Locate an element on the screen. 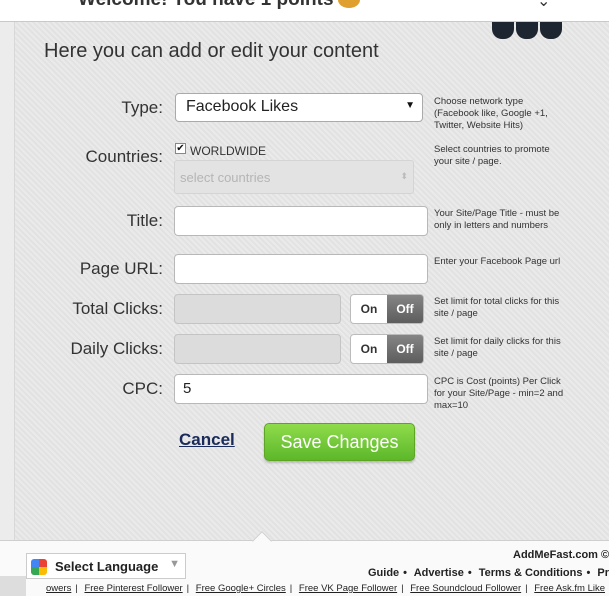 The image size is (609, 596). daily-clicks-toggle: On Off is located at coordinates (387, 349).